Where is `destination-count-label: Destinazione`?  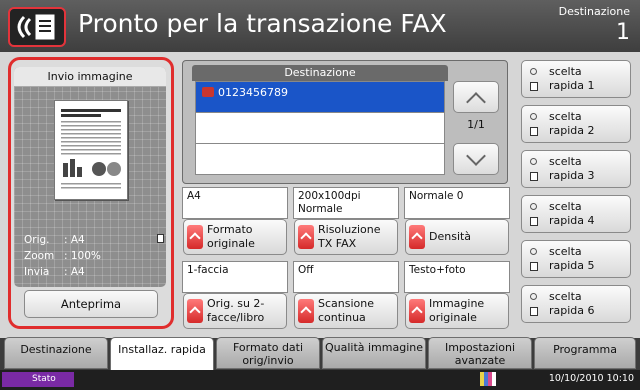
destination-count-label: Destinazione is located at coordinates (594, 11).